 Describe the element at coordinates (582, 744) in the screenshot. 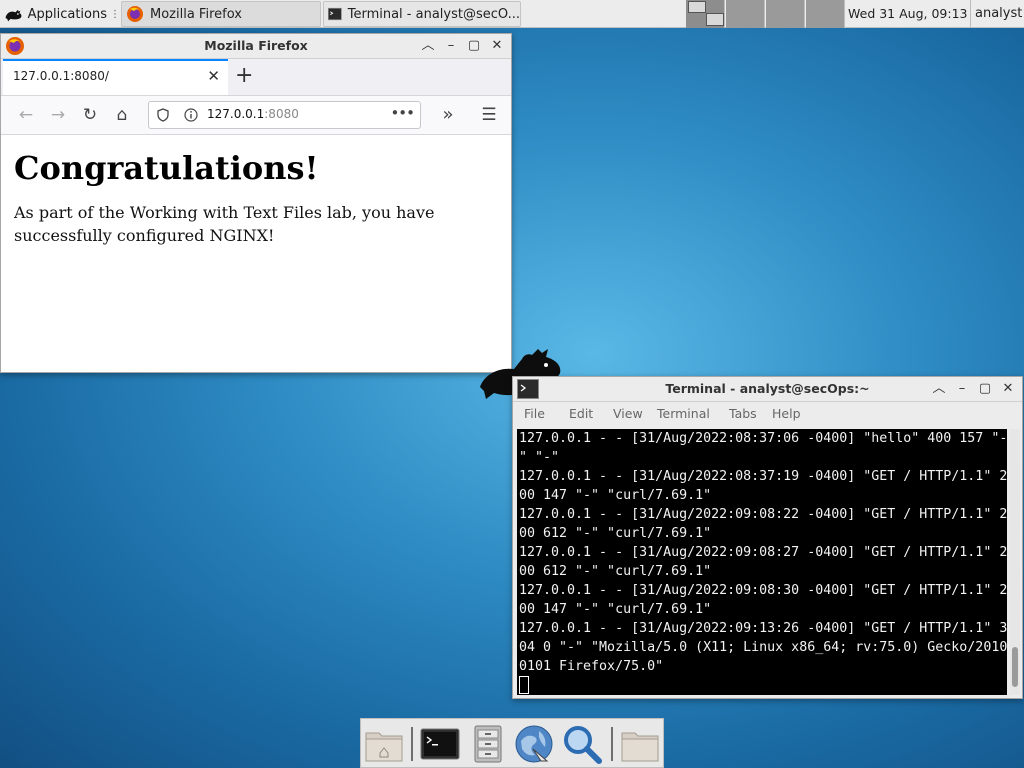

I see `app-finder-icon` at that location.